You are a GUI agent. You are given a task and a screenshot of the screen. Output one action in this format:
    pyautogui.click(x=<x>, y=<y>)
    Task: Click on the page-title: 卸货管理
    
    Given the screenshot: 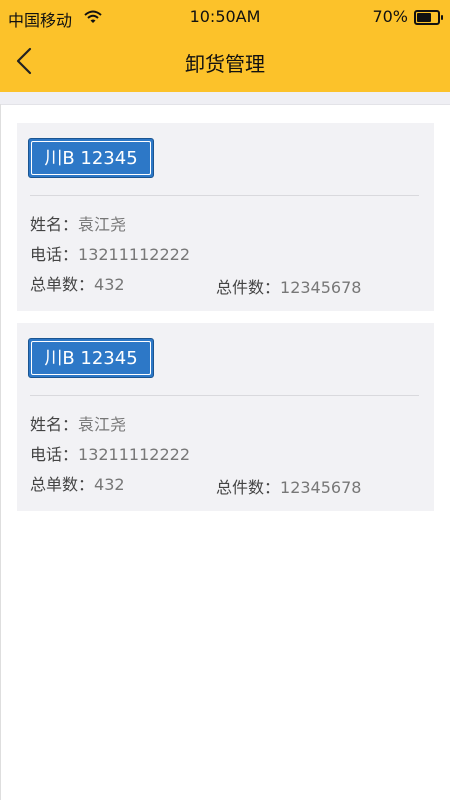 What is the action you would take?
    pyautogui.click(x=225, y=64)
    